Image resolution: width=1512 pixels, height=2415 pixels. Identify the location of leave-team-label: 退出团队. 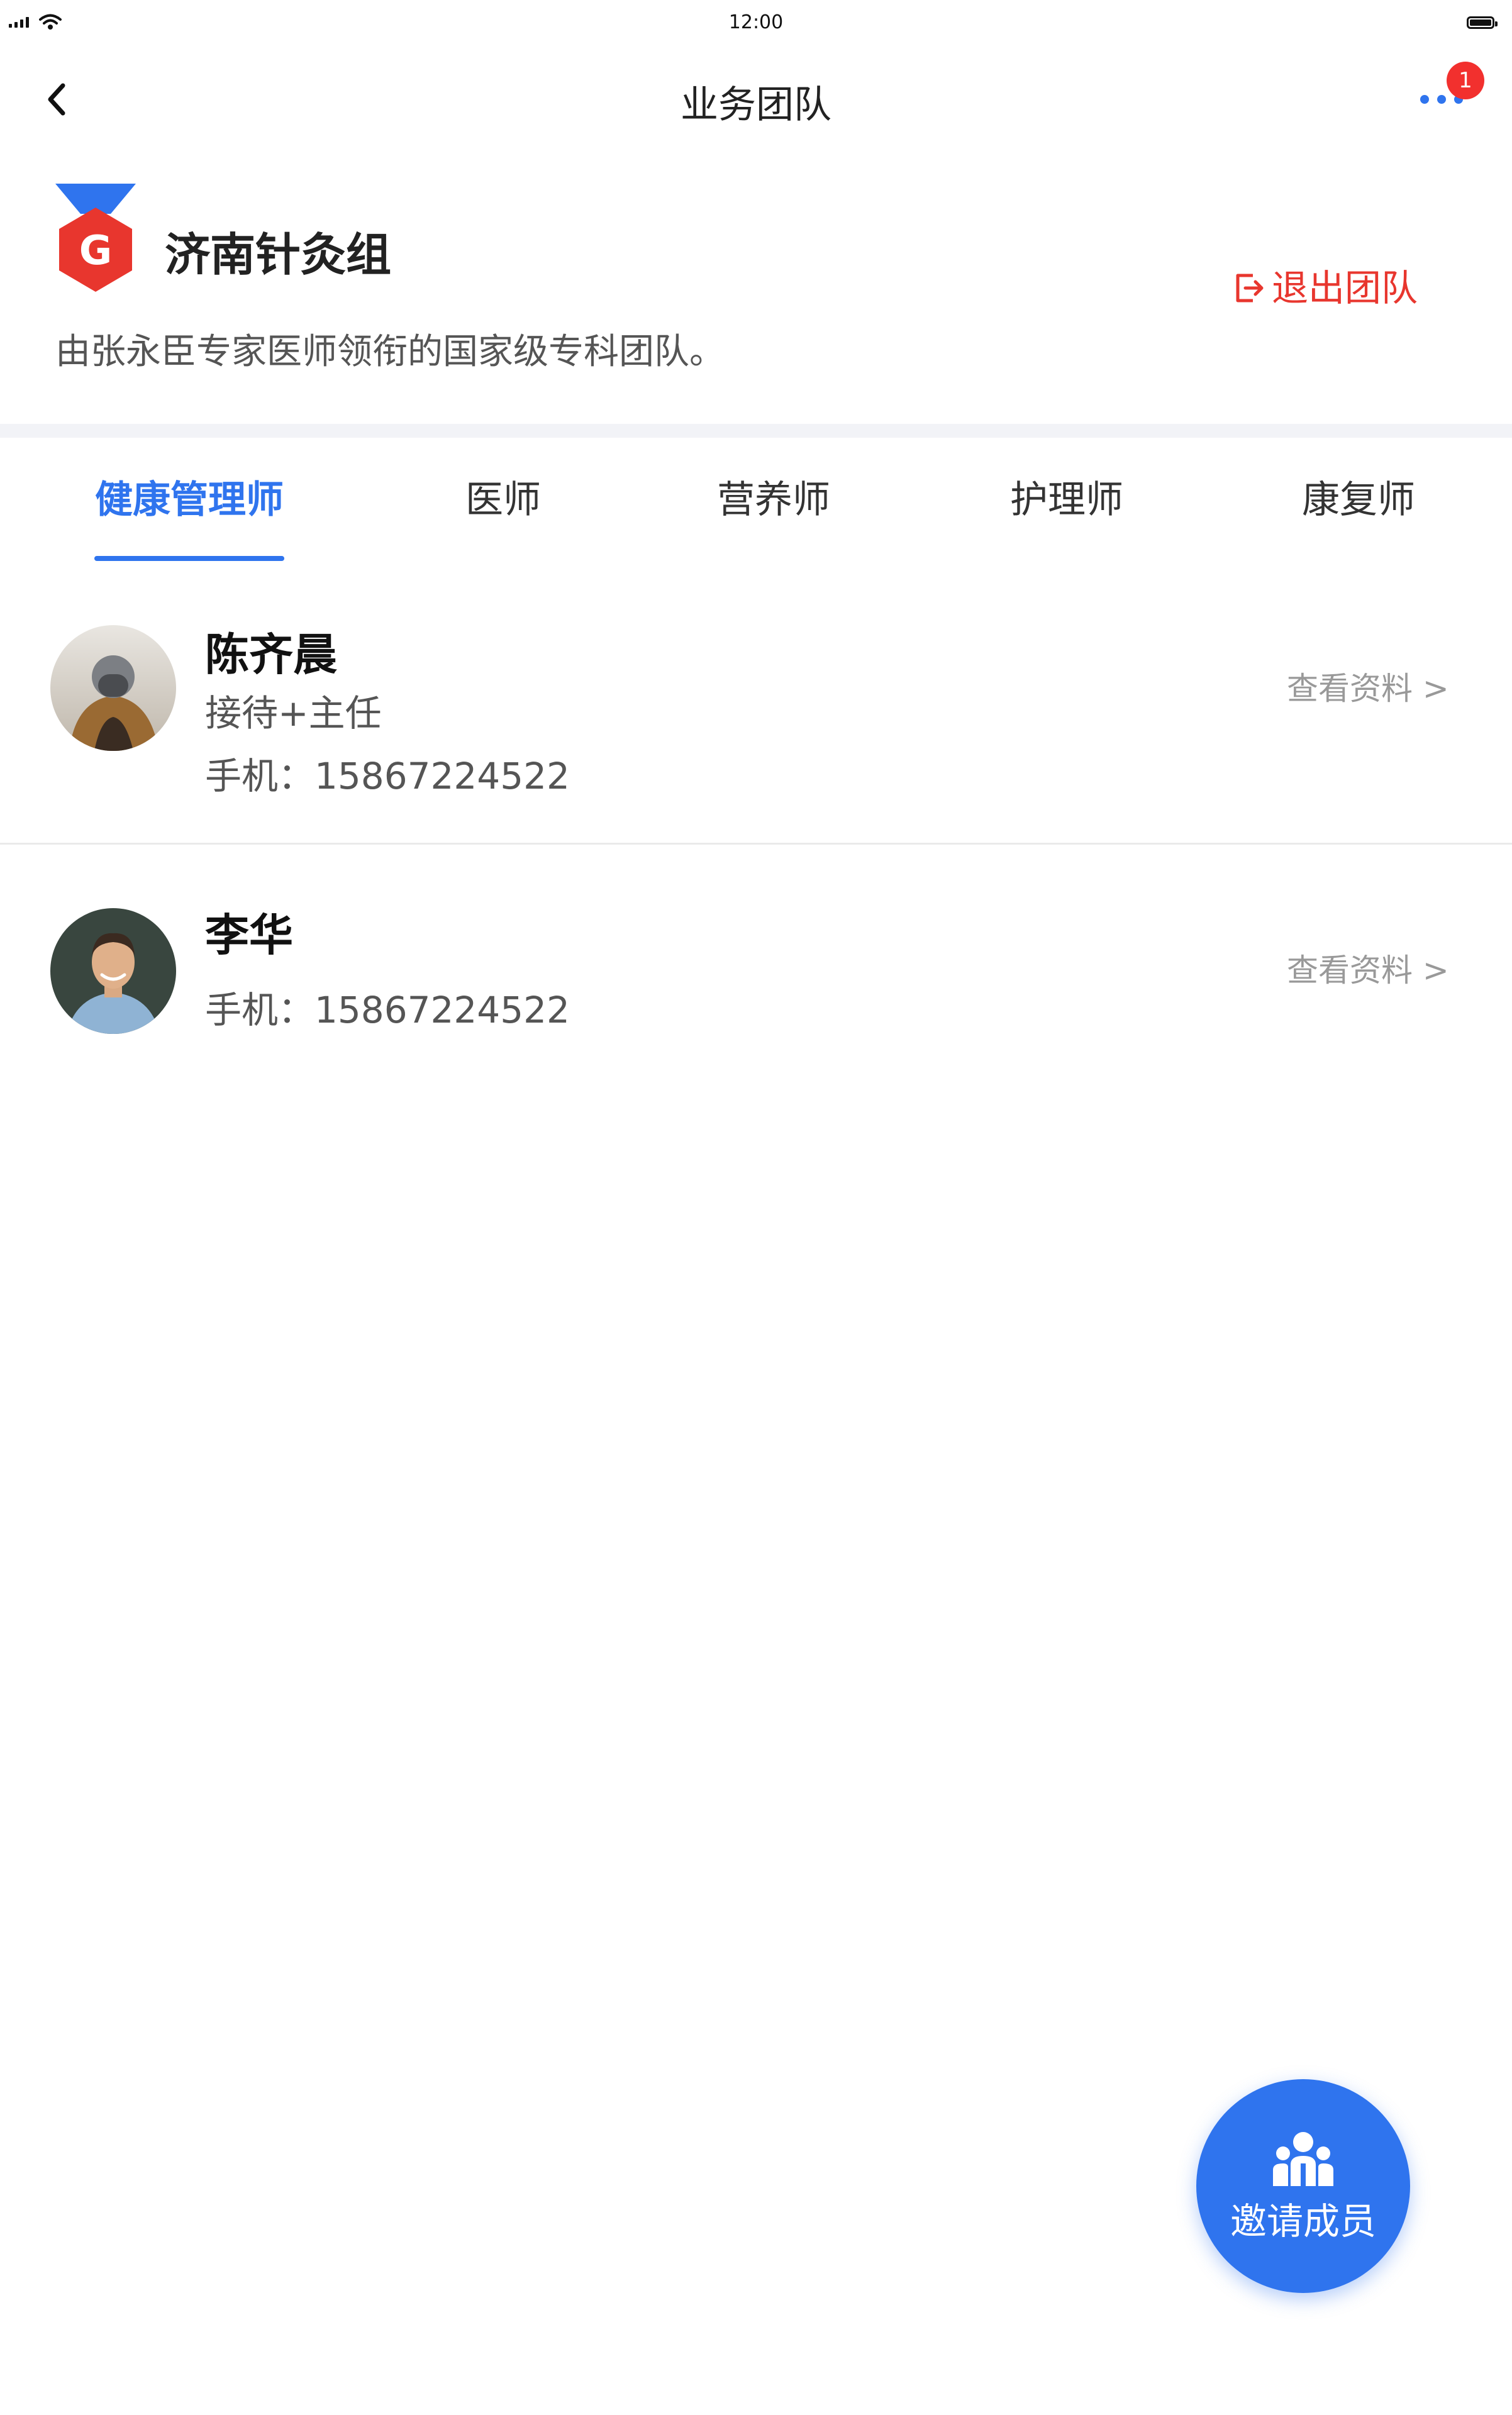
(1345, 288).